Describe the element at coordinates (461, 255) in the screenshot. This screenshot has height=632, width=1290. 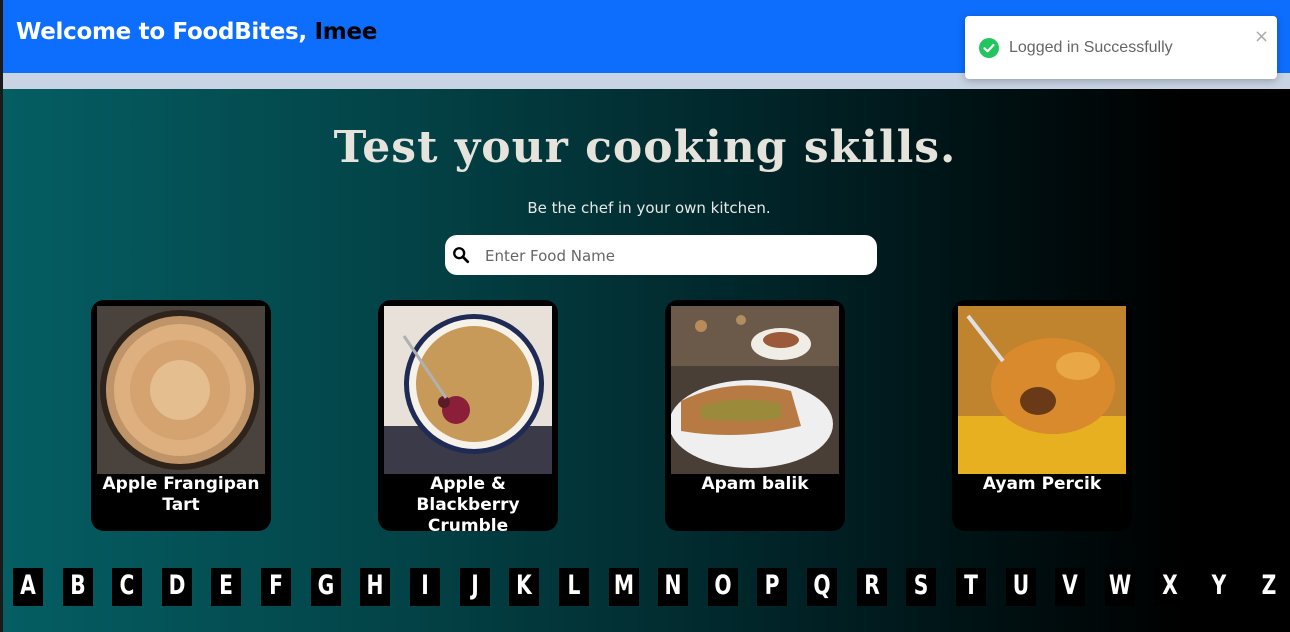
I see `search-icon` at that location.